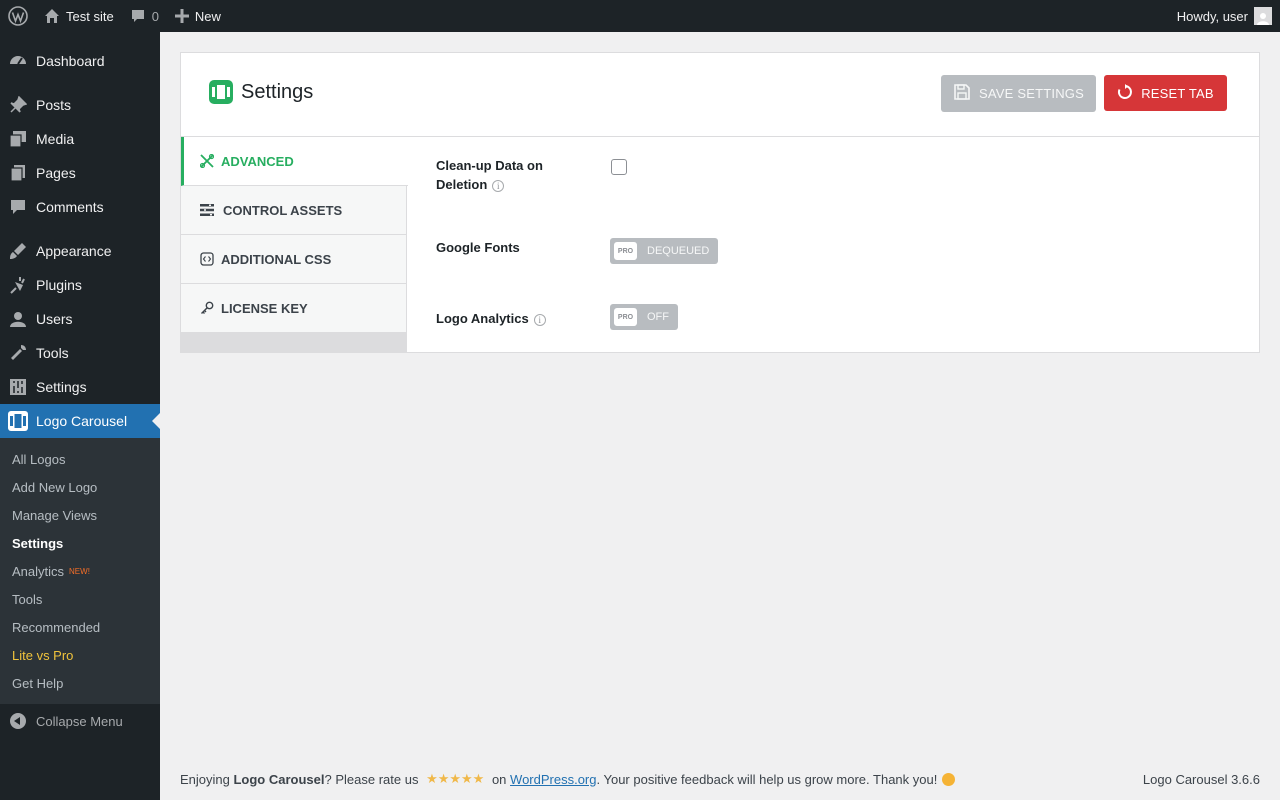 Image resolution: width=1280 pixels, height=800 pixels. What do you see at coordinates (80, 655) in the screenshot?
I see `submenu-lite-vs-pro: Lite vs Pro` at bounding box center [80, 655].